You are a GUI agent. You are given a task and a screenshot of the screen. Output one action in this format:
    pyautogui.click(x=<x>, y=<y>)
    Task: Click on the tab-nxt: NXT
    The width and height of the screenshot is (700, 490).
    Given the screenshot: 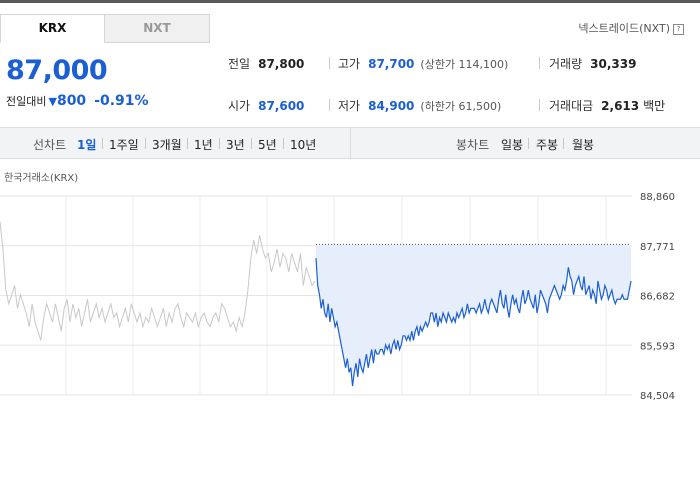 What is the action you would take?
    pyautogui.click(x=157, y=28)
    